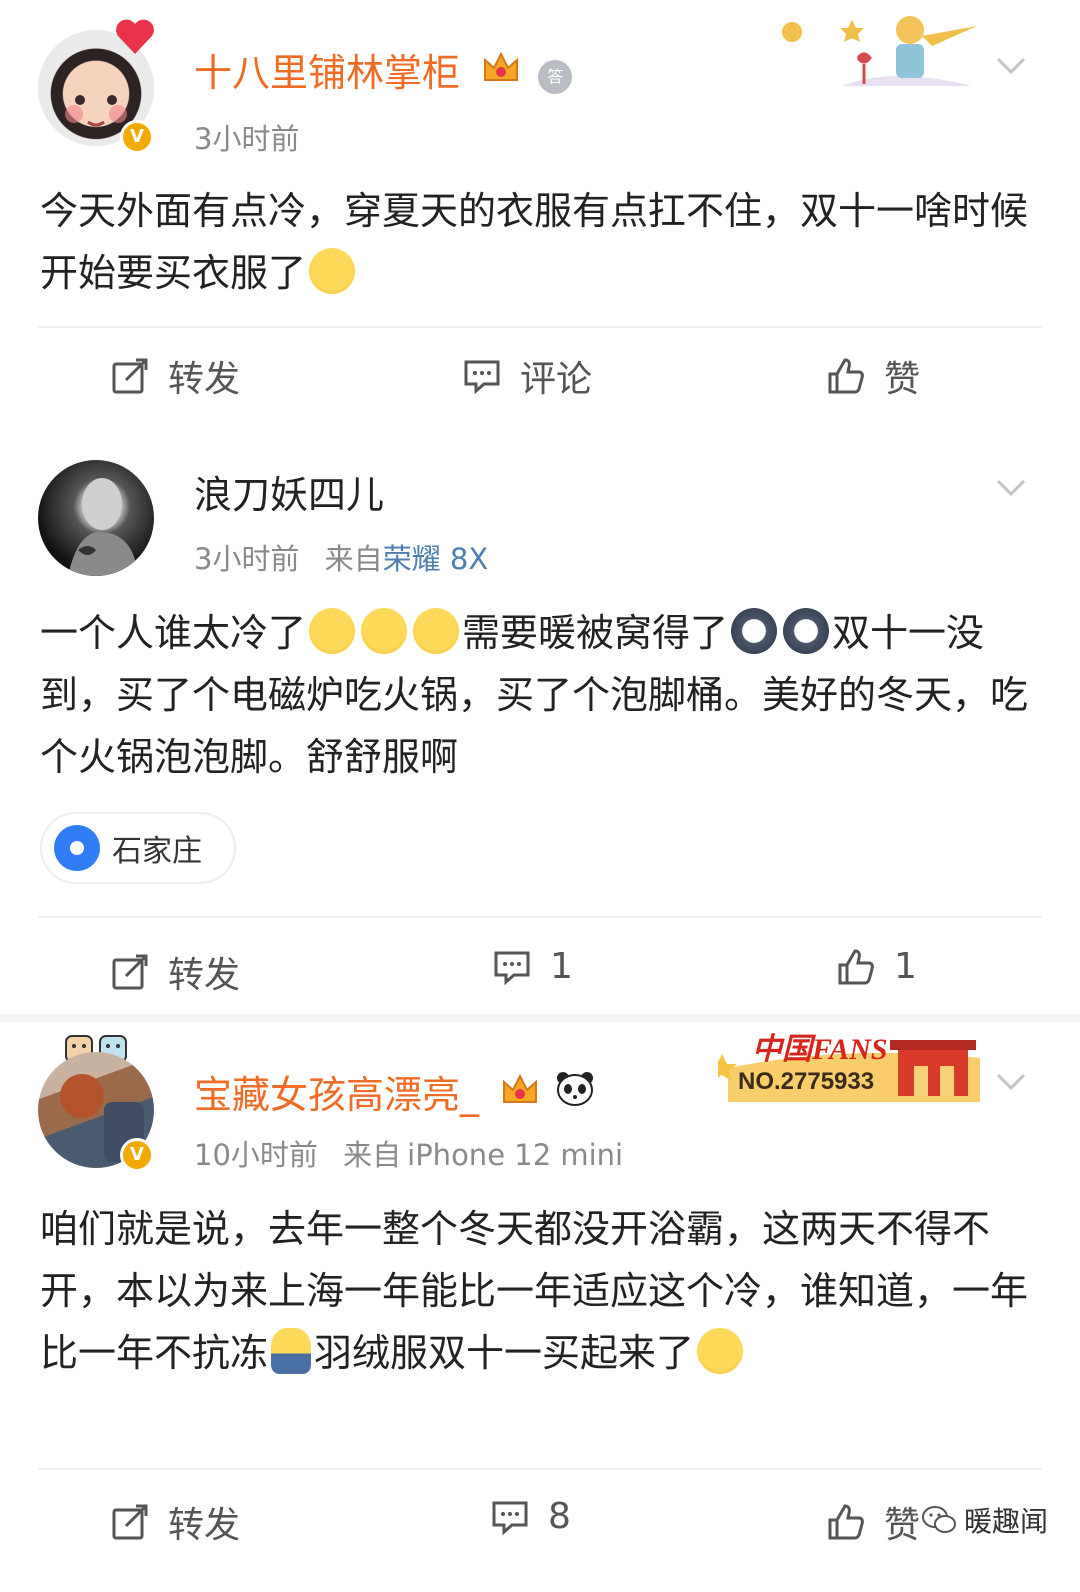 This screenshot has width=1080, height=1592. I want to click on medal-icon: 答, so click(555, 77).